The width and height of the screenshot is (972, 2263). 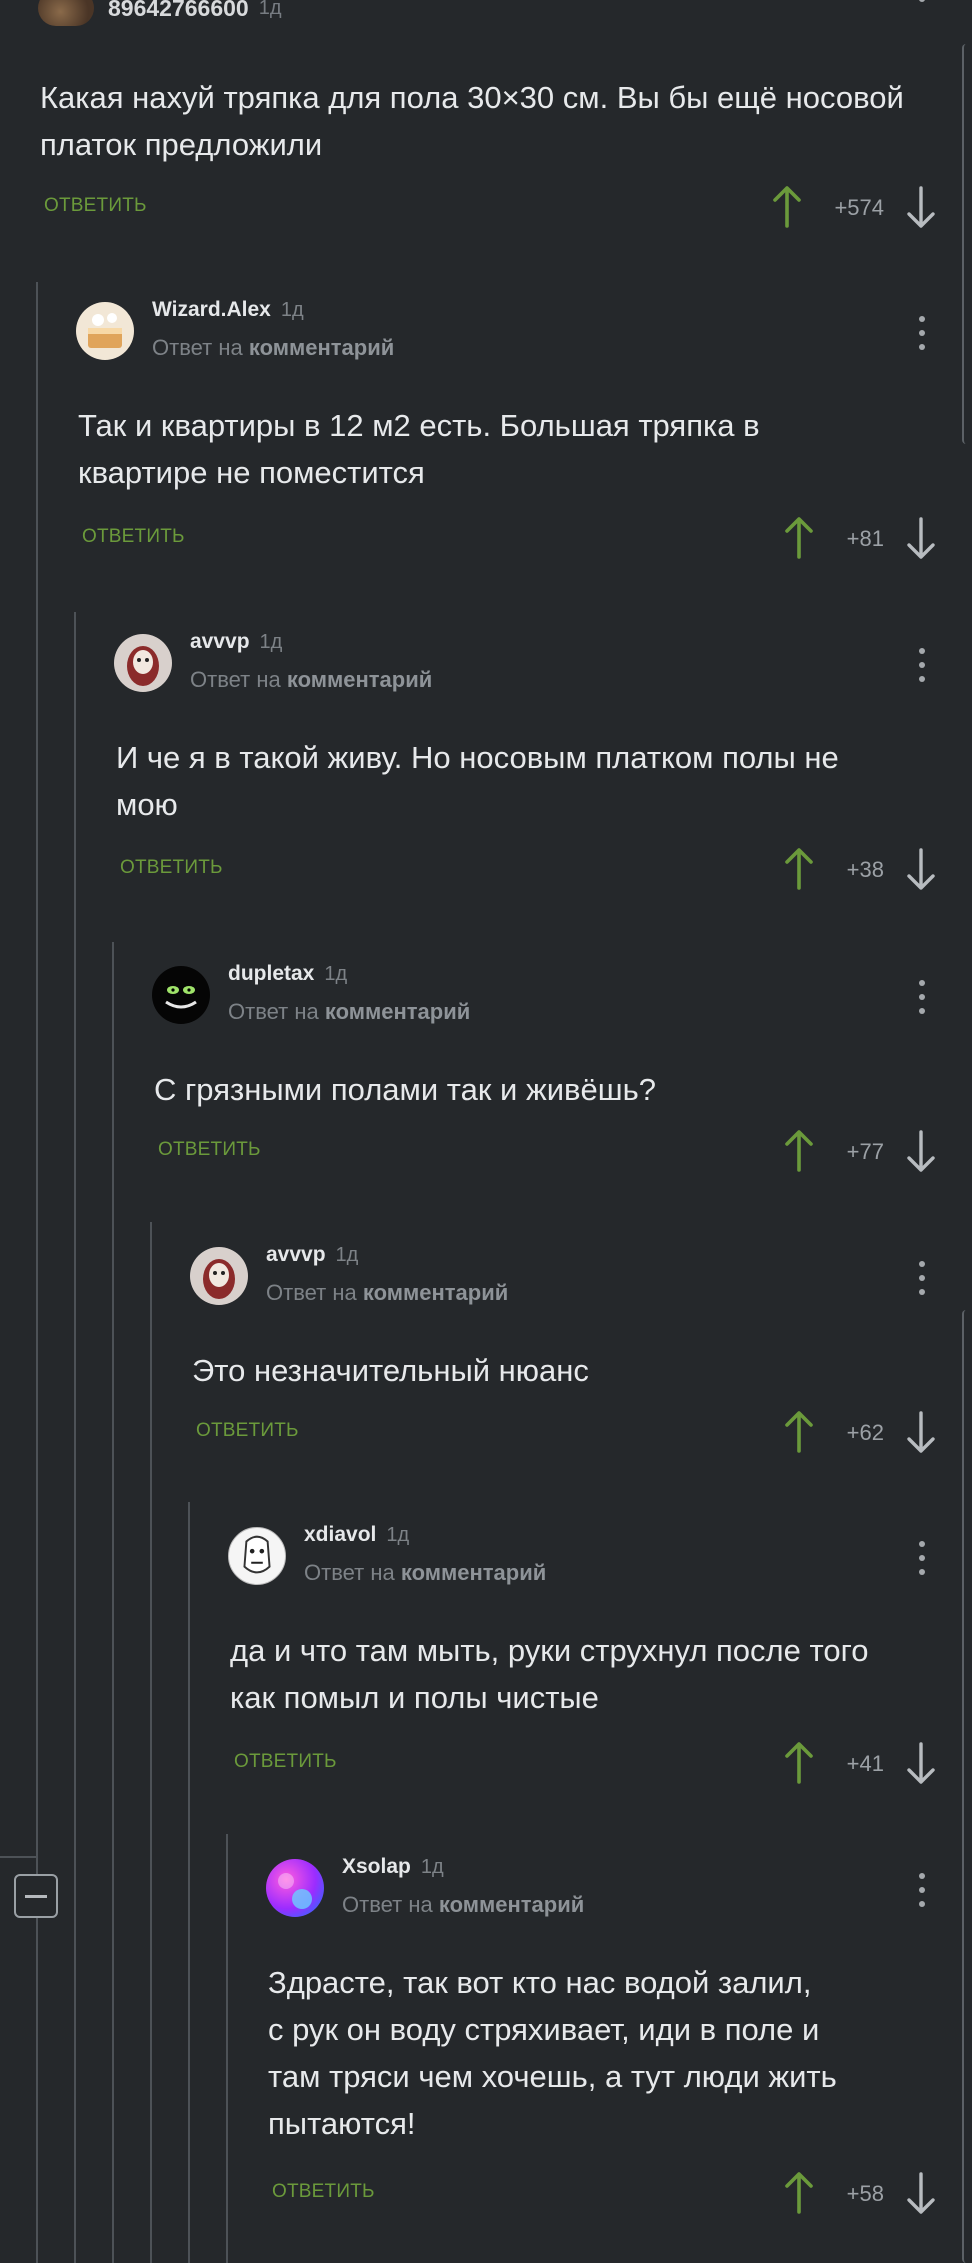 I want to click on comment-score: +38, so click(x=865, y=869).